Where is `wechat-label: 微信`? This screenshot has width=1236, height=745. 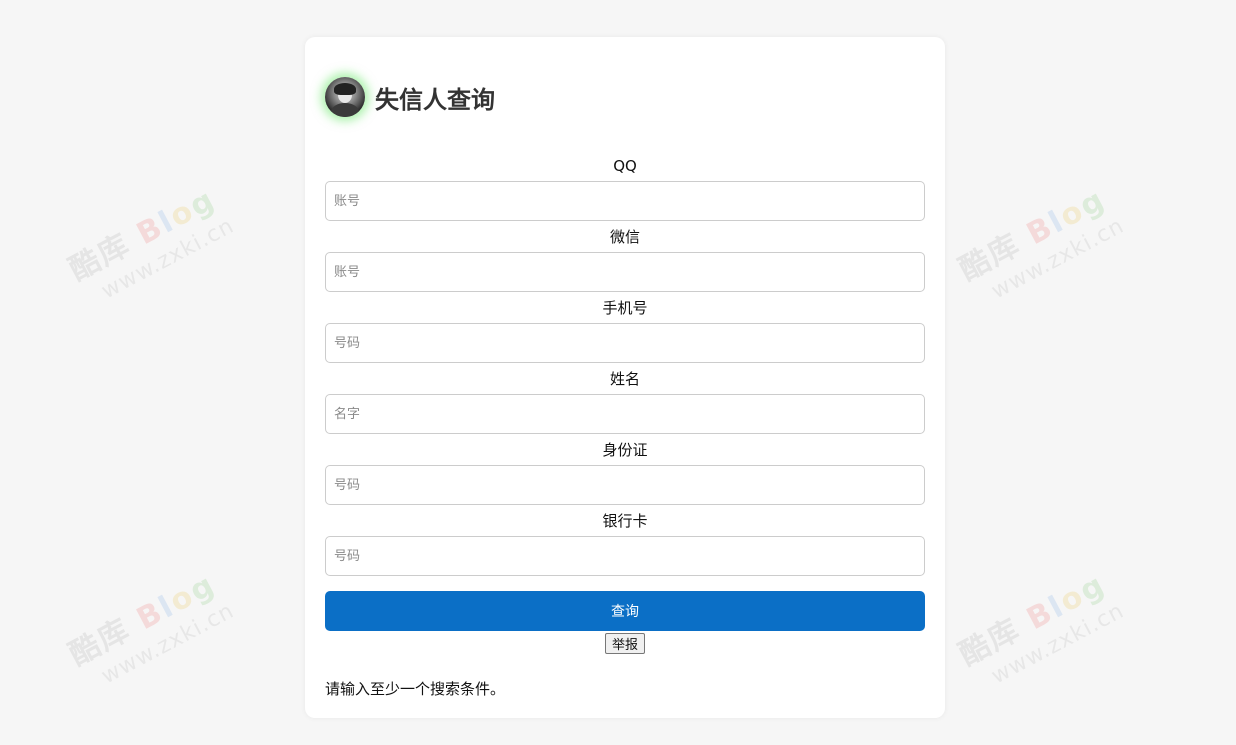
wechat-label: 微信 is located at coordinates (624, 237).